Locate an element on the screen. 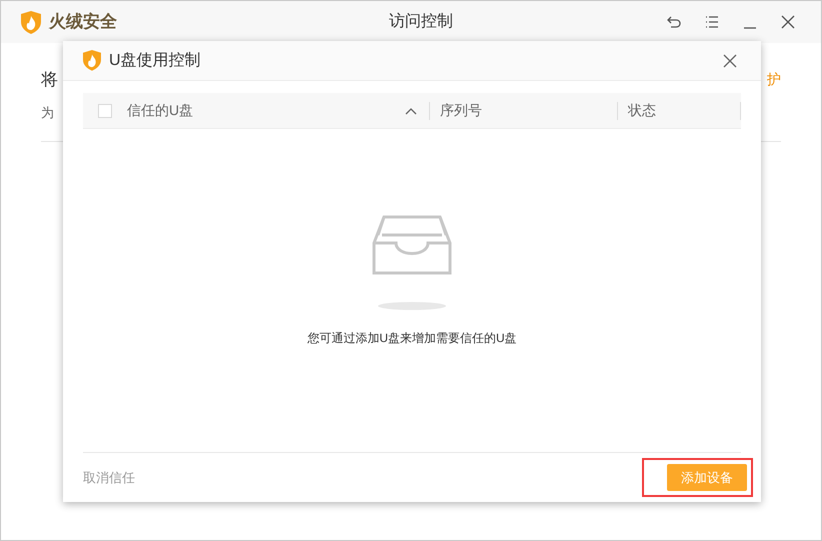 The image size is (822, 541). empty-tray-icon is located at coordinates (412, 263).